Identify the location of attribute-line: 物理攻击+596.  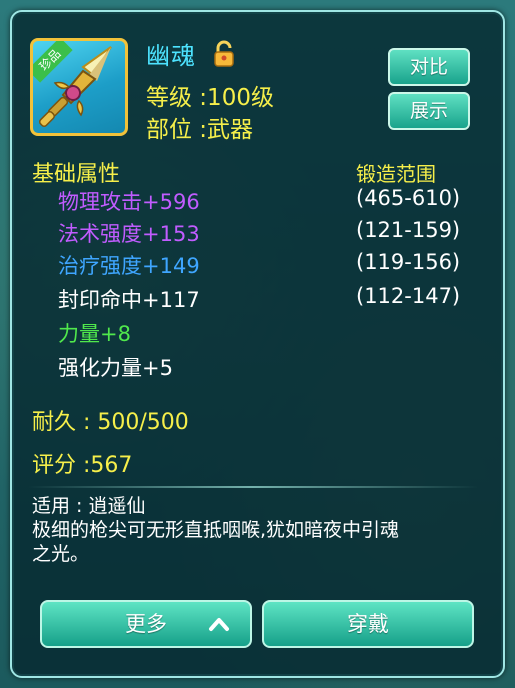
(129, 202).